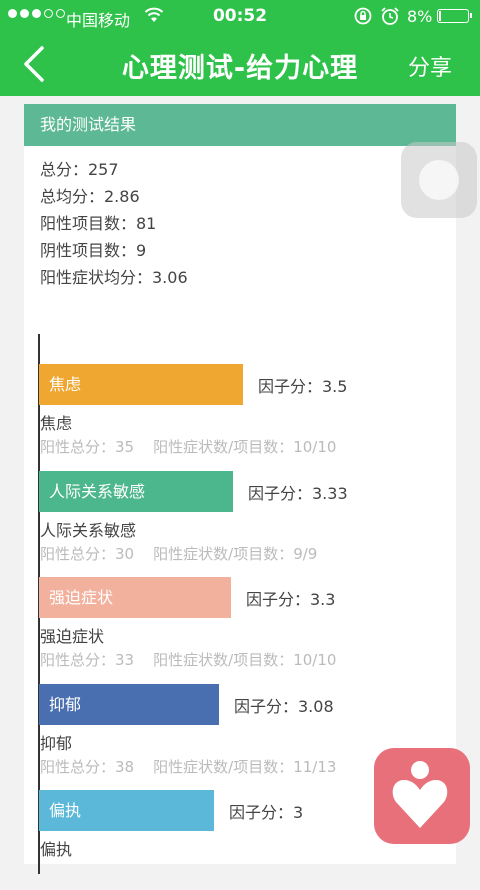 This screenshot has width=480, height=890. Describe the element at coordinates (98, 223) in the screenshot. I see `summary-positive-items: 阳性项目数：81` at that location.